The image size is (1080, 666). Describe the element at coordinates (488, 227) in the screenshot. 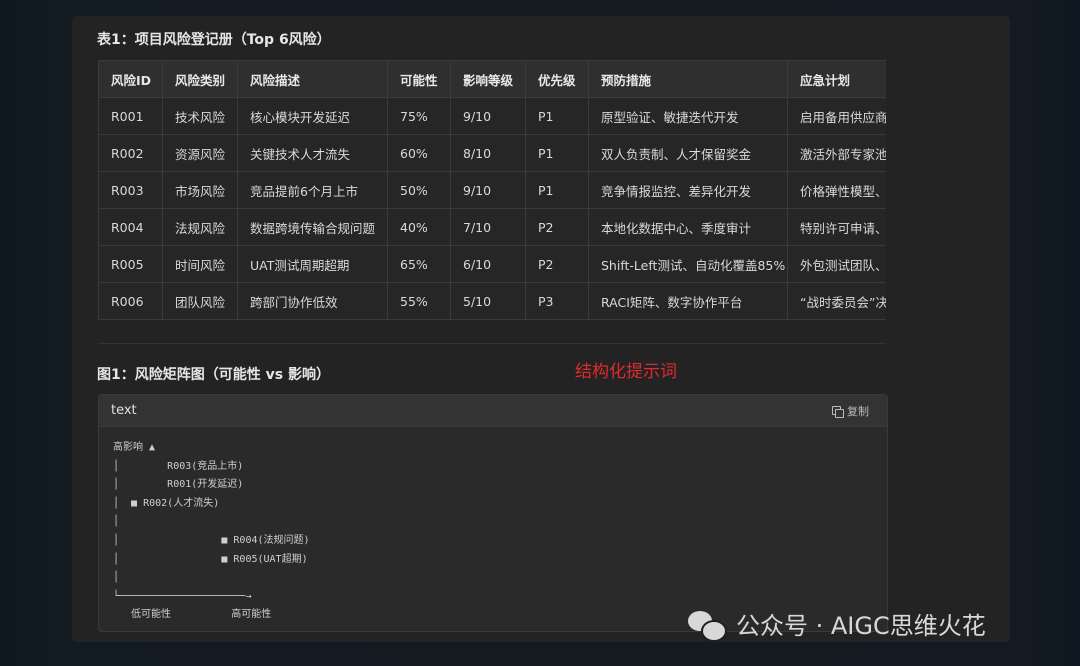

I see `table-cell: 7/10` at that location.